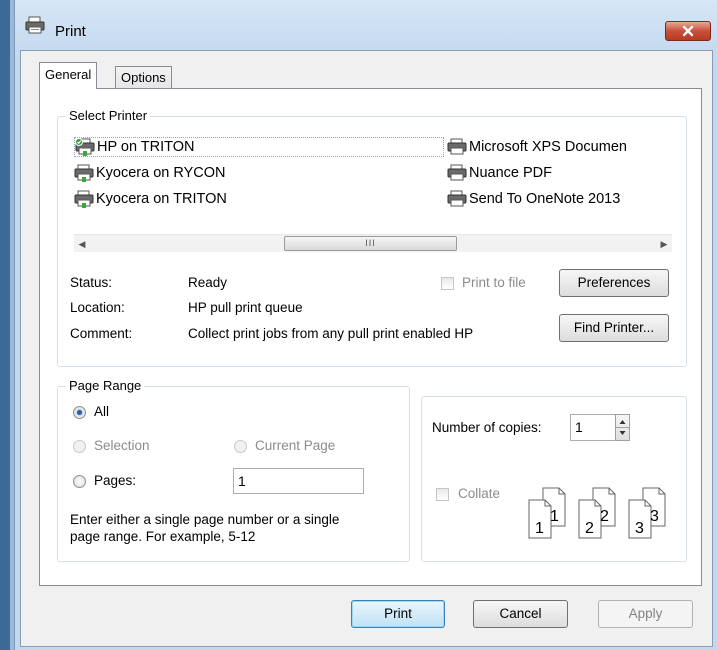 The height and width of the screenshot is (650, 717). What do you see at coordinates (597, 513) in the screenshot?
I see `collate-pages-icon: 1 1 2 2 3 3` at bounding box center [597, 513].